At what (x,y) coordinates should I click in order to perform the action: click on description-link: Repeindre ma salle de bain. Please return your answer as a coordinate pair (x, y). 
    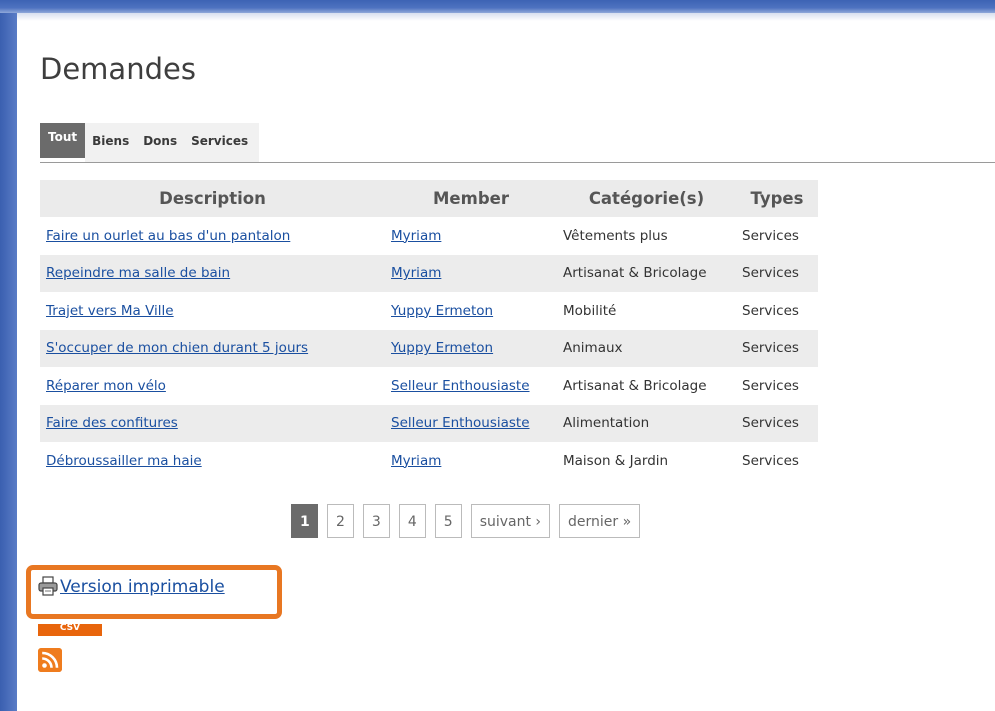
    Looking at the image, I should click on (138, 273).